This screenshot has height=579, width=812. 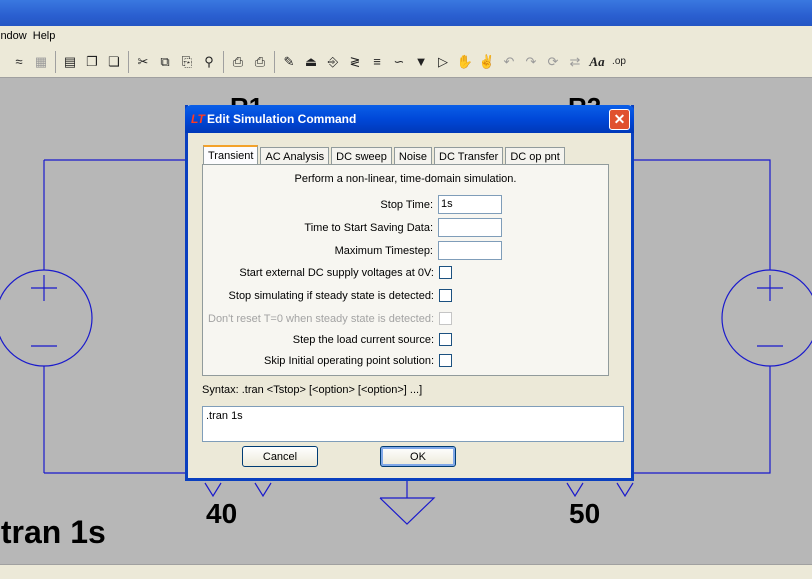 What do you see at coordinates (509, 62) in the screenshot?
I see `undo-icon: ↶` at bounding box center [509, 62].